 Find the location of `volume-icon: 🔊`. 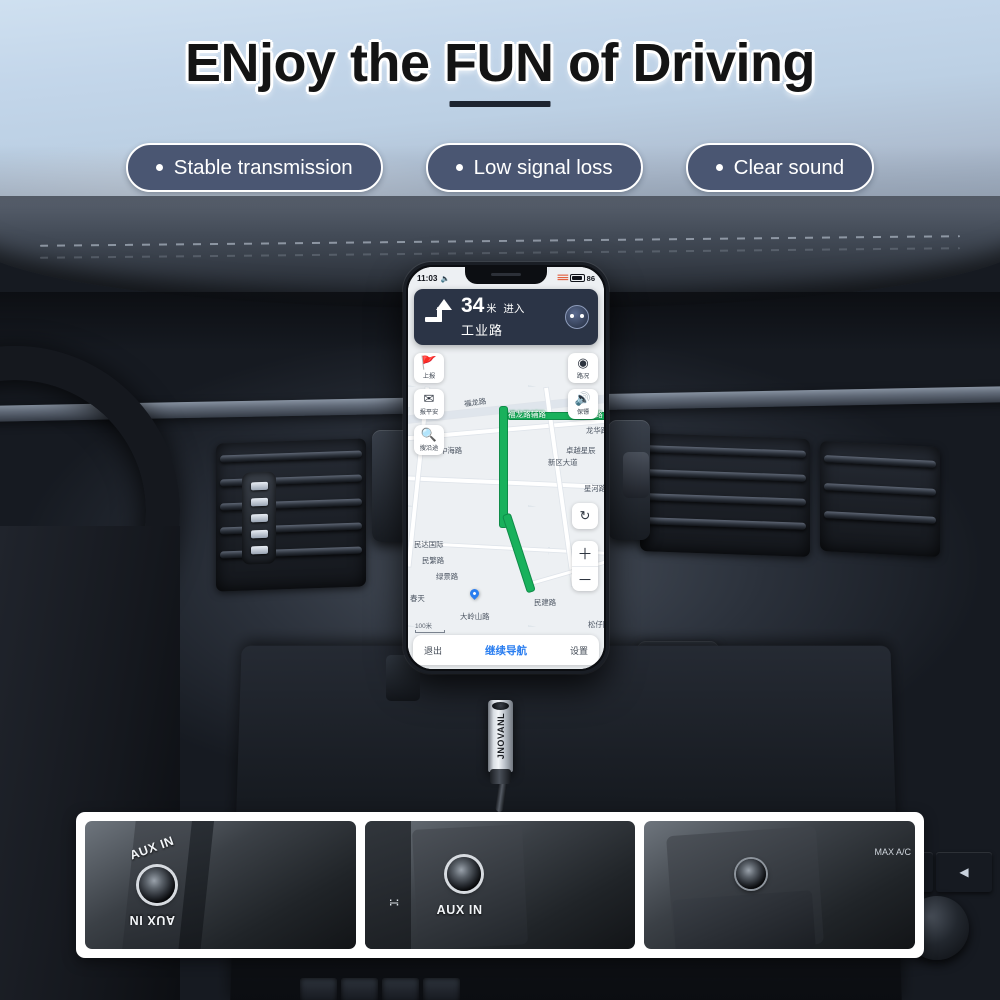

volume-icon: 🔊 is located at coordinates (583, 398).